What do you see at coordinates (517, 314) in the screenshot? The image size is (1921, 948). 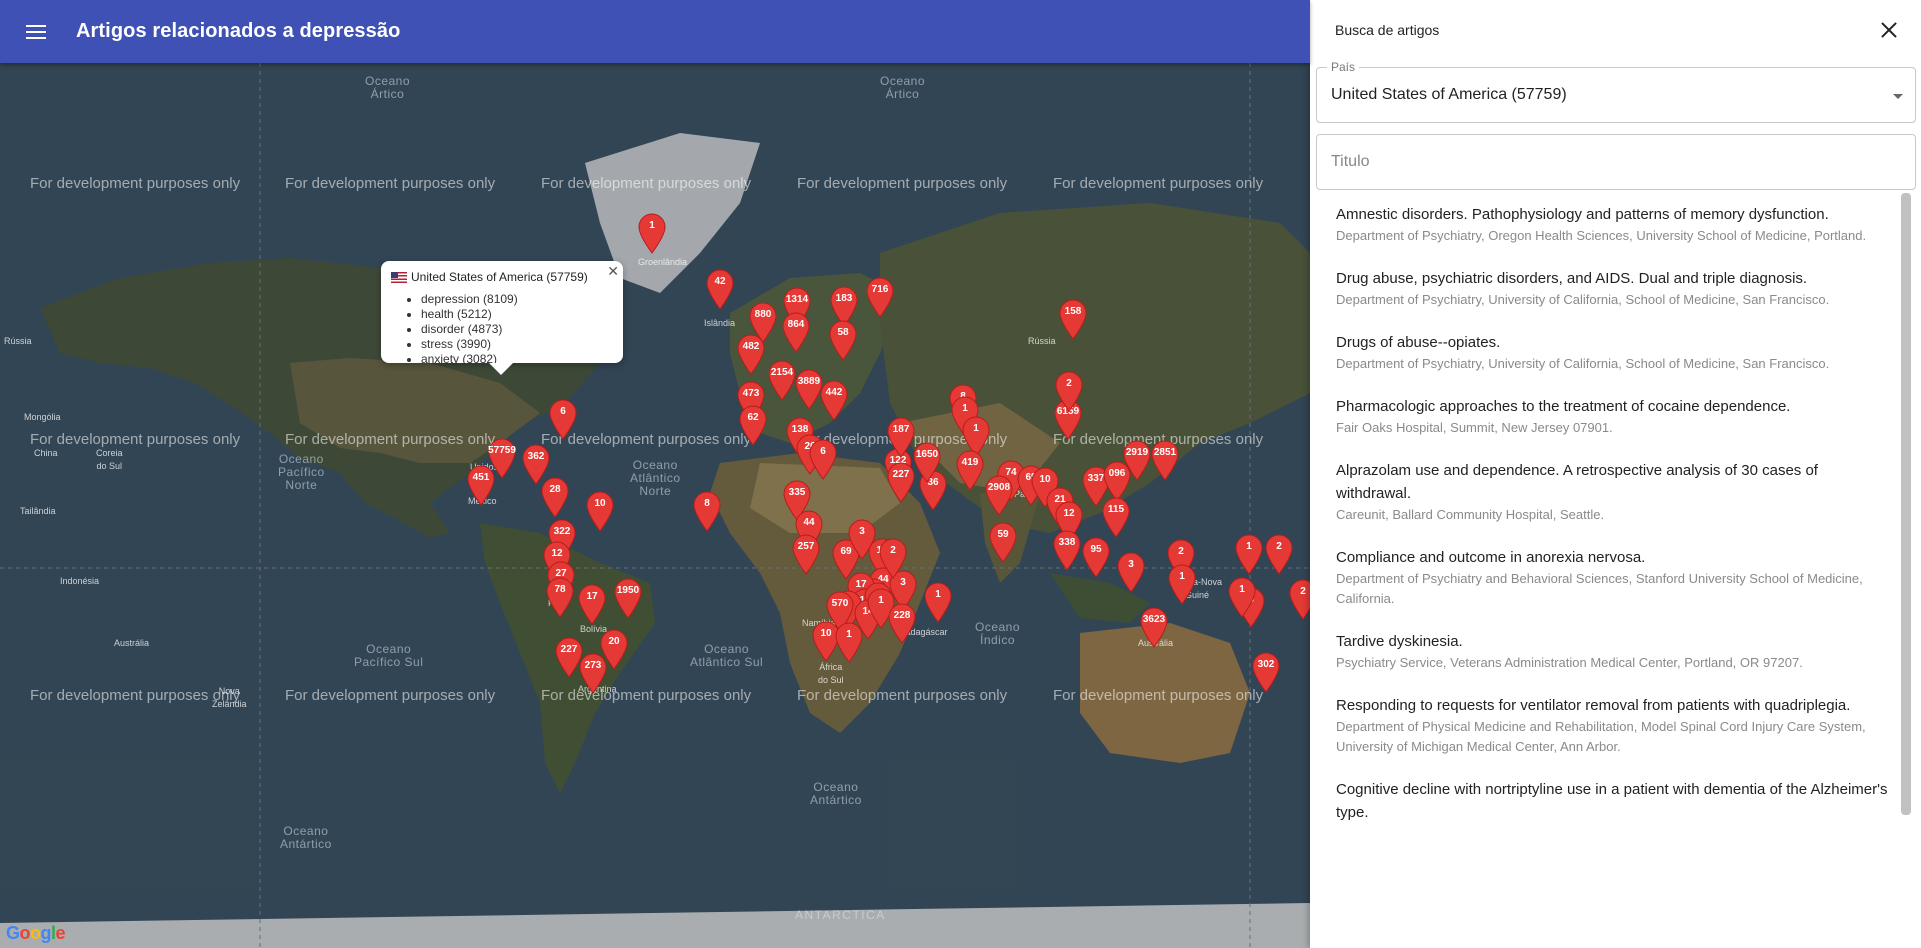 I see `term-item: health (5212)` at bounding box center [517, 314].